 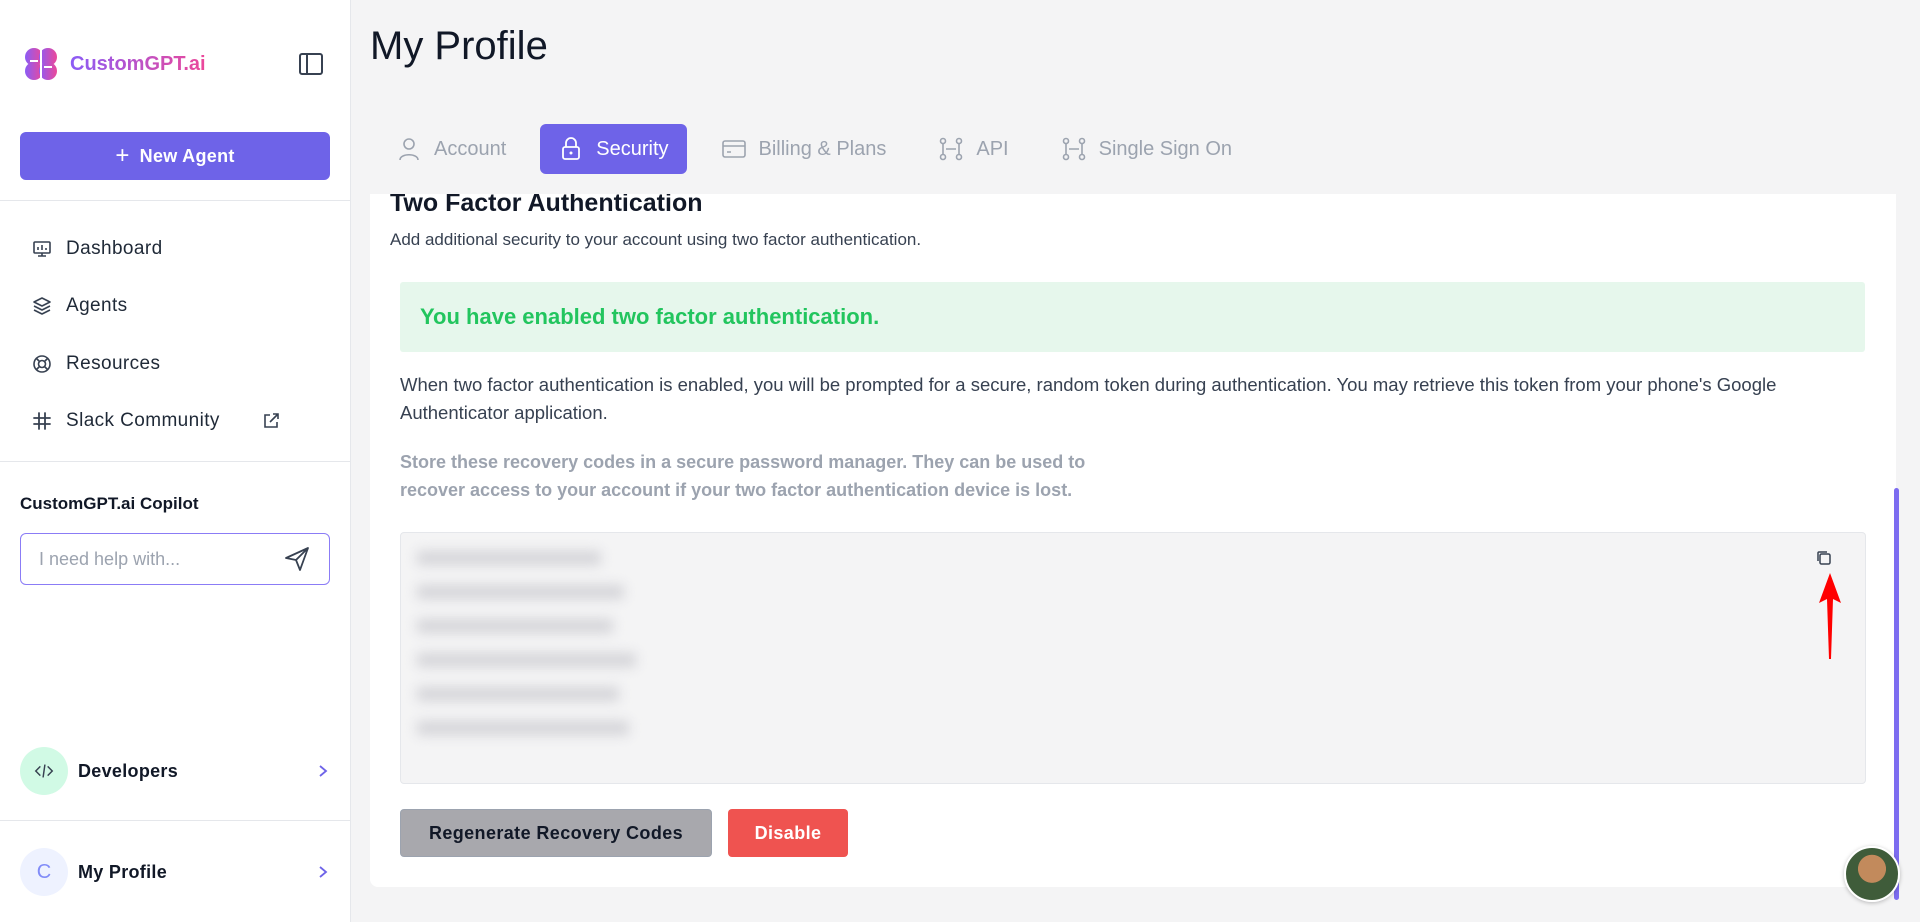 I want to click on slack-icon, so click(x=42, y=421).